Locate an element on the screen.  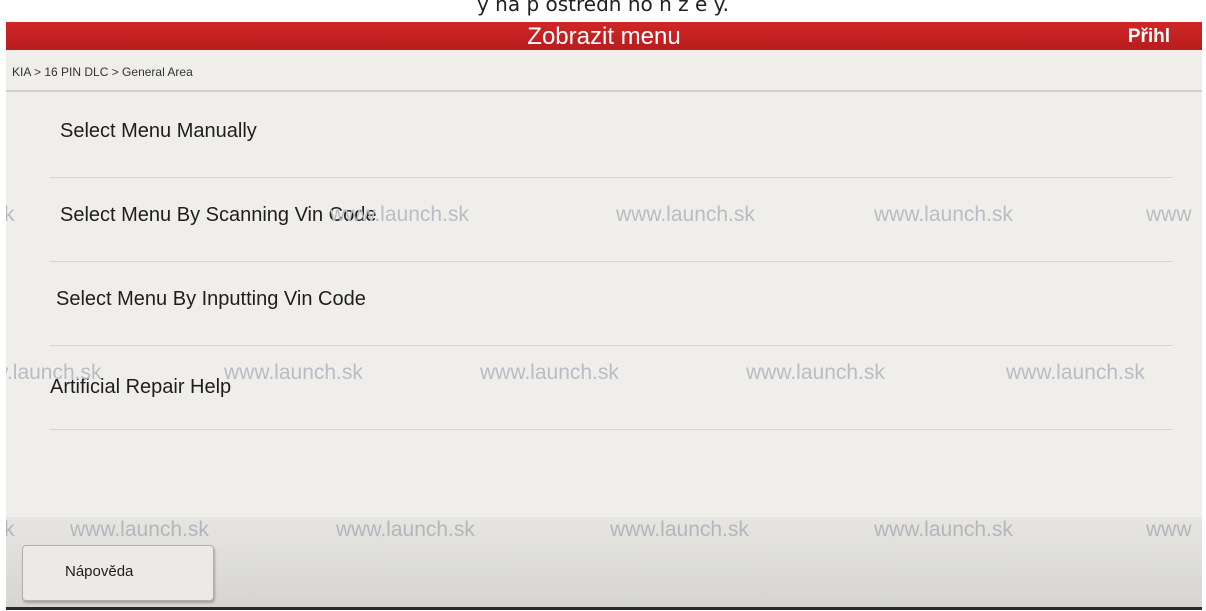
menu-divider is located at coordinates (611, 429).